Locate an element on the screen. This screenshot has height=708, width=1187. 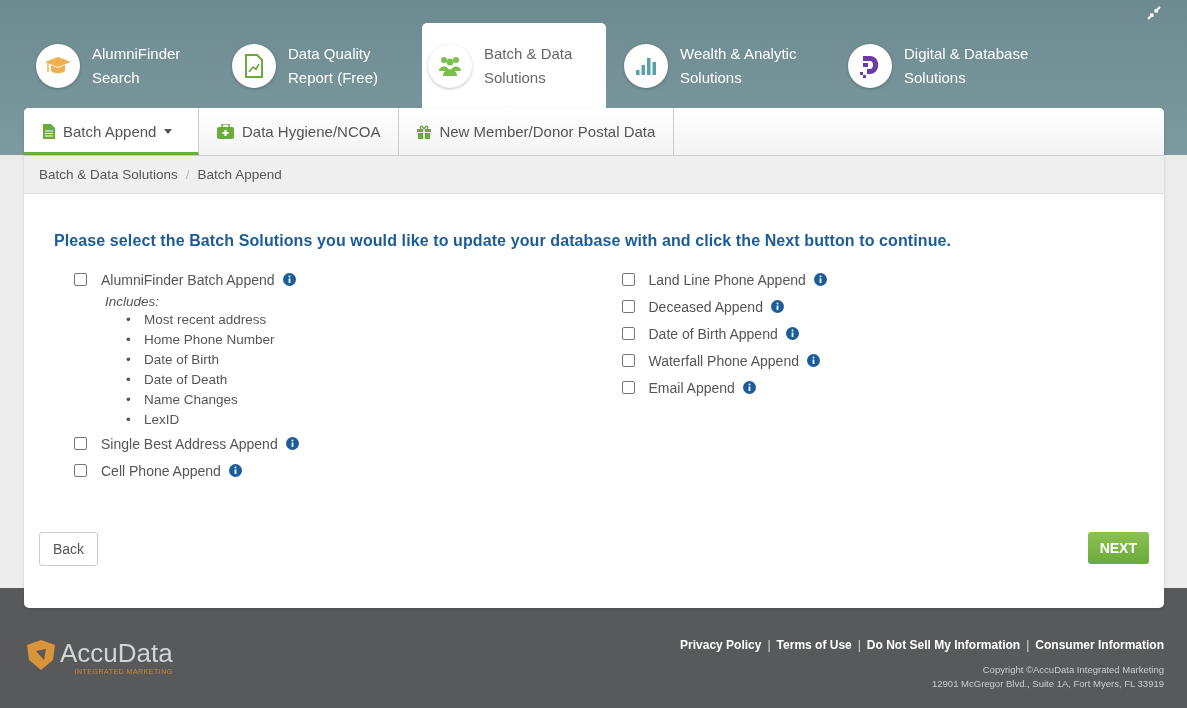
list-item: Date of Death is located at coordinates (186, 380).